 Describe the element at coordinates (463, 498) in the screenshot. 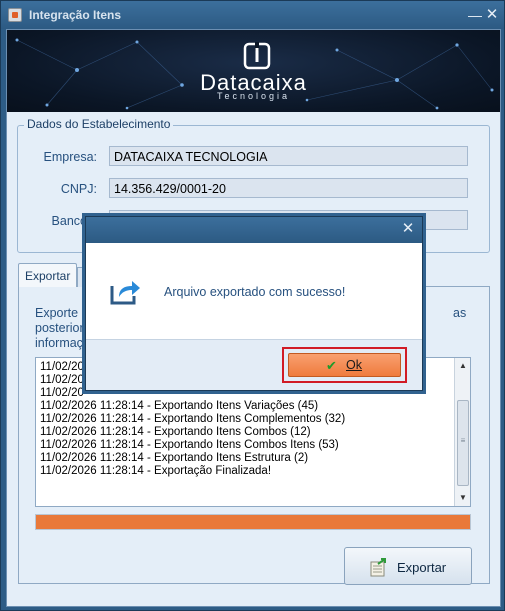

I see `scroll-down-arrow-icon: ▼` at that location.